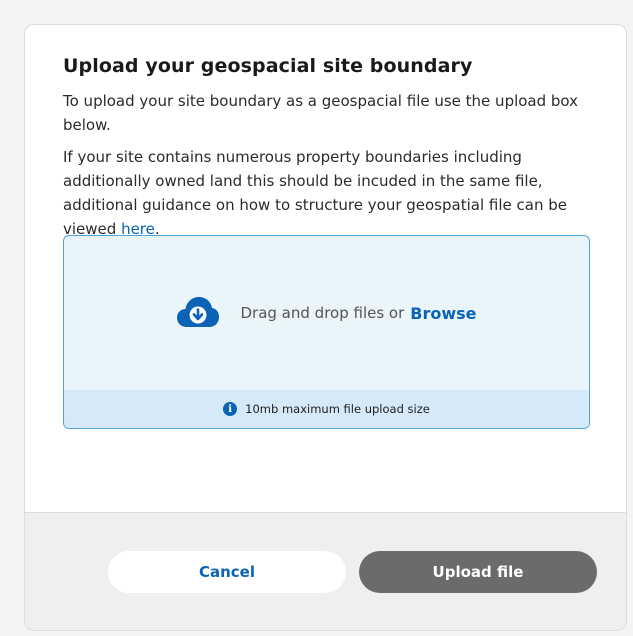 The image size is (633, 636). Describe the element at coordinates (337, 409) in the screenshot. I see `file-size-limit: 10mb maximum file upload size` at that location.